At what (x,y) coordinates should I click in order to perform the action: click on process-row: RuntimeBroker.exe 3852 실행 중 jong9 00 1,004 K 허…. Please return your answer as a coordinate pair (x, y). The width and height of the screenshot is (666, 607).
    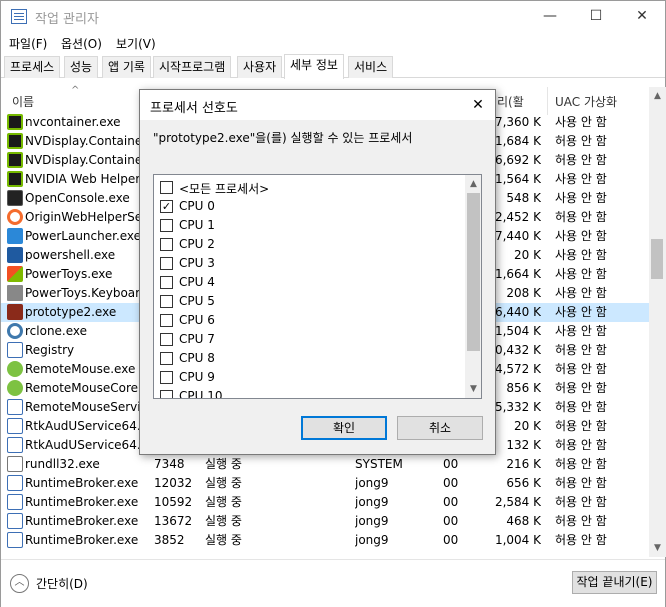
    Looking at the image, I should click on (325, 540).